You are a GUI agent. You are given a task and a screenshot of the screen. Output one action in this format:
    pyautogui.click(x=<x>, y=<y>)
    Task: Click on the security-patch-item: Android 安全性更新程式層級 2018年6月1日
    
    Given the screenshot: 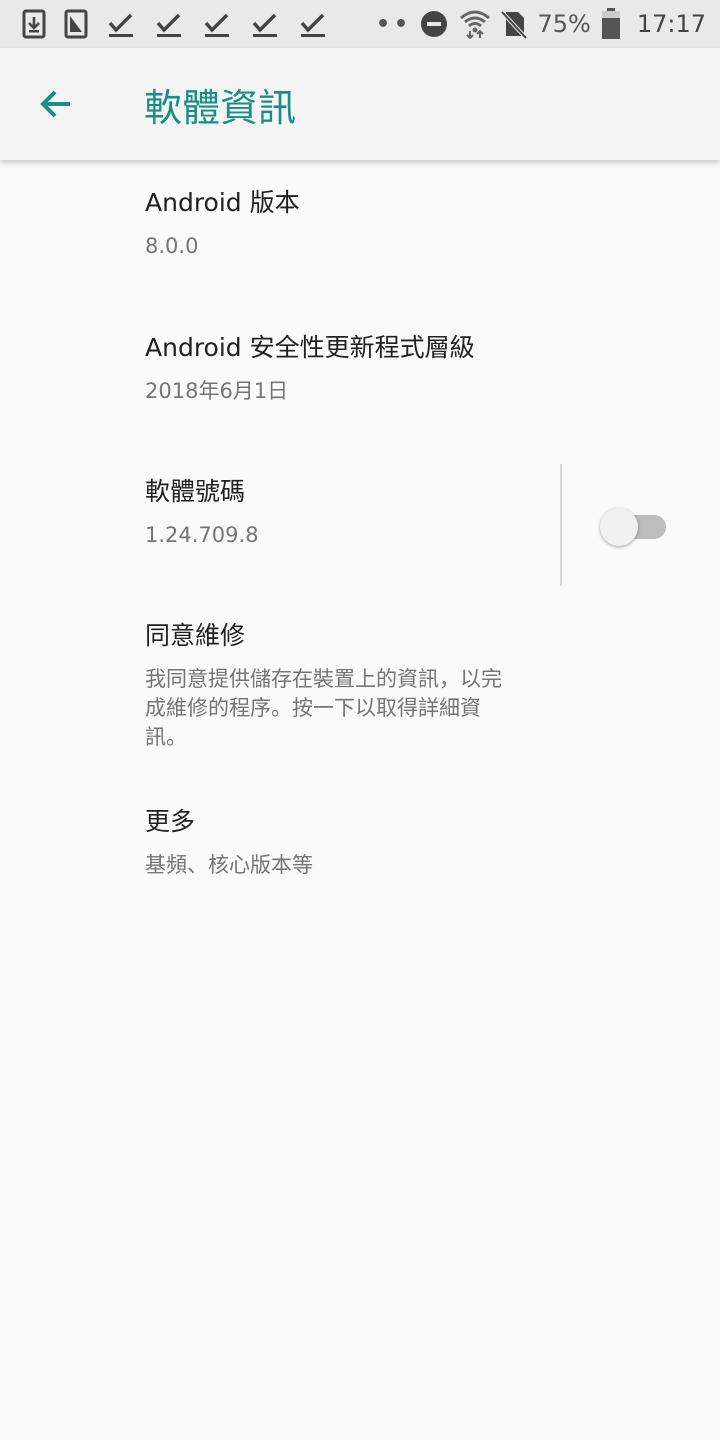 What is the action you would take?
    pyautogui.click(x=360, y=377)
    